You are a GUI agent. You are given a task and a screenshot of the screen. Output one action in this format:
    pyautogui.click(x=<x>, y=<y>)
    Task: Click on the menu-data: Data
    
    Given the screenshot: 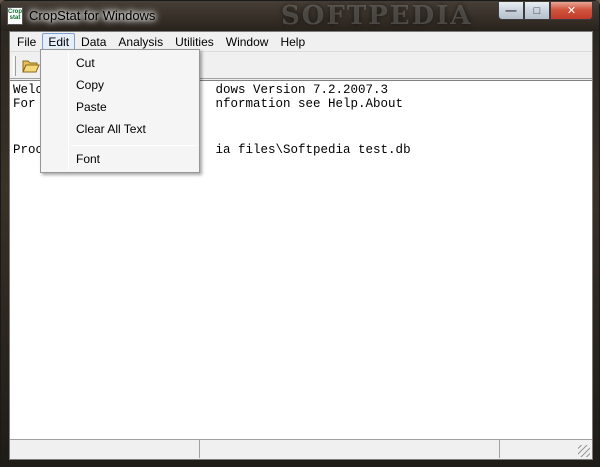 What is the action you would take?
    pyautogui.click(x=93, y=42)
    